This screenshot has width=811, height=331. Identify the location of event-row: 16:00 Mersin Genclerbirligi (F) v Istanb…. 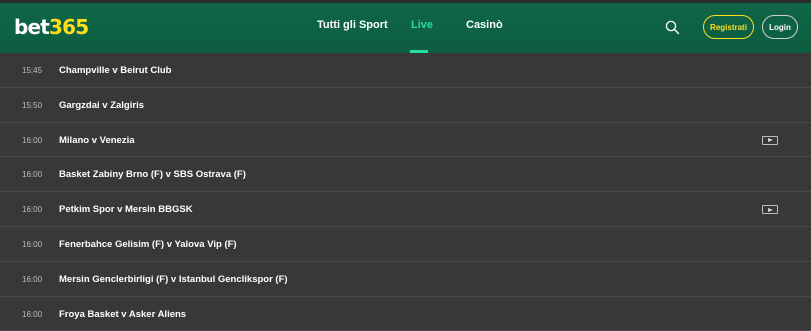
(405, 279).